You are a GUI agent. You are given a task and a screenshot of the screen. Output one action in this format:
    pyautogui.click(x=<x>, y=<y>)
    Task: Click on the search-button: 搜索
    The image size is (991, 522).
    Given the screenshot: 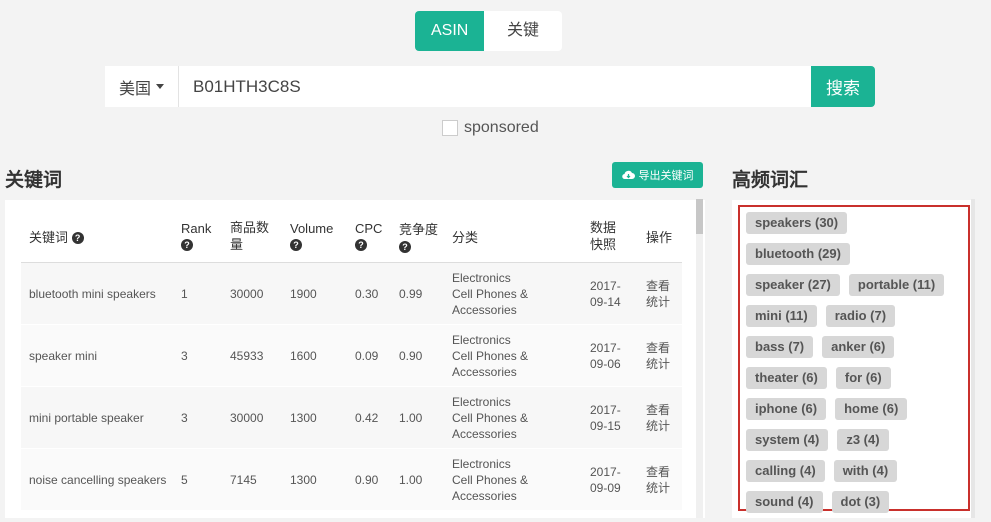 What is the action you would take?
    pyautogui.click(x=843, y=86)
    